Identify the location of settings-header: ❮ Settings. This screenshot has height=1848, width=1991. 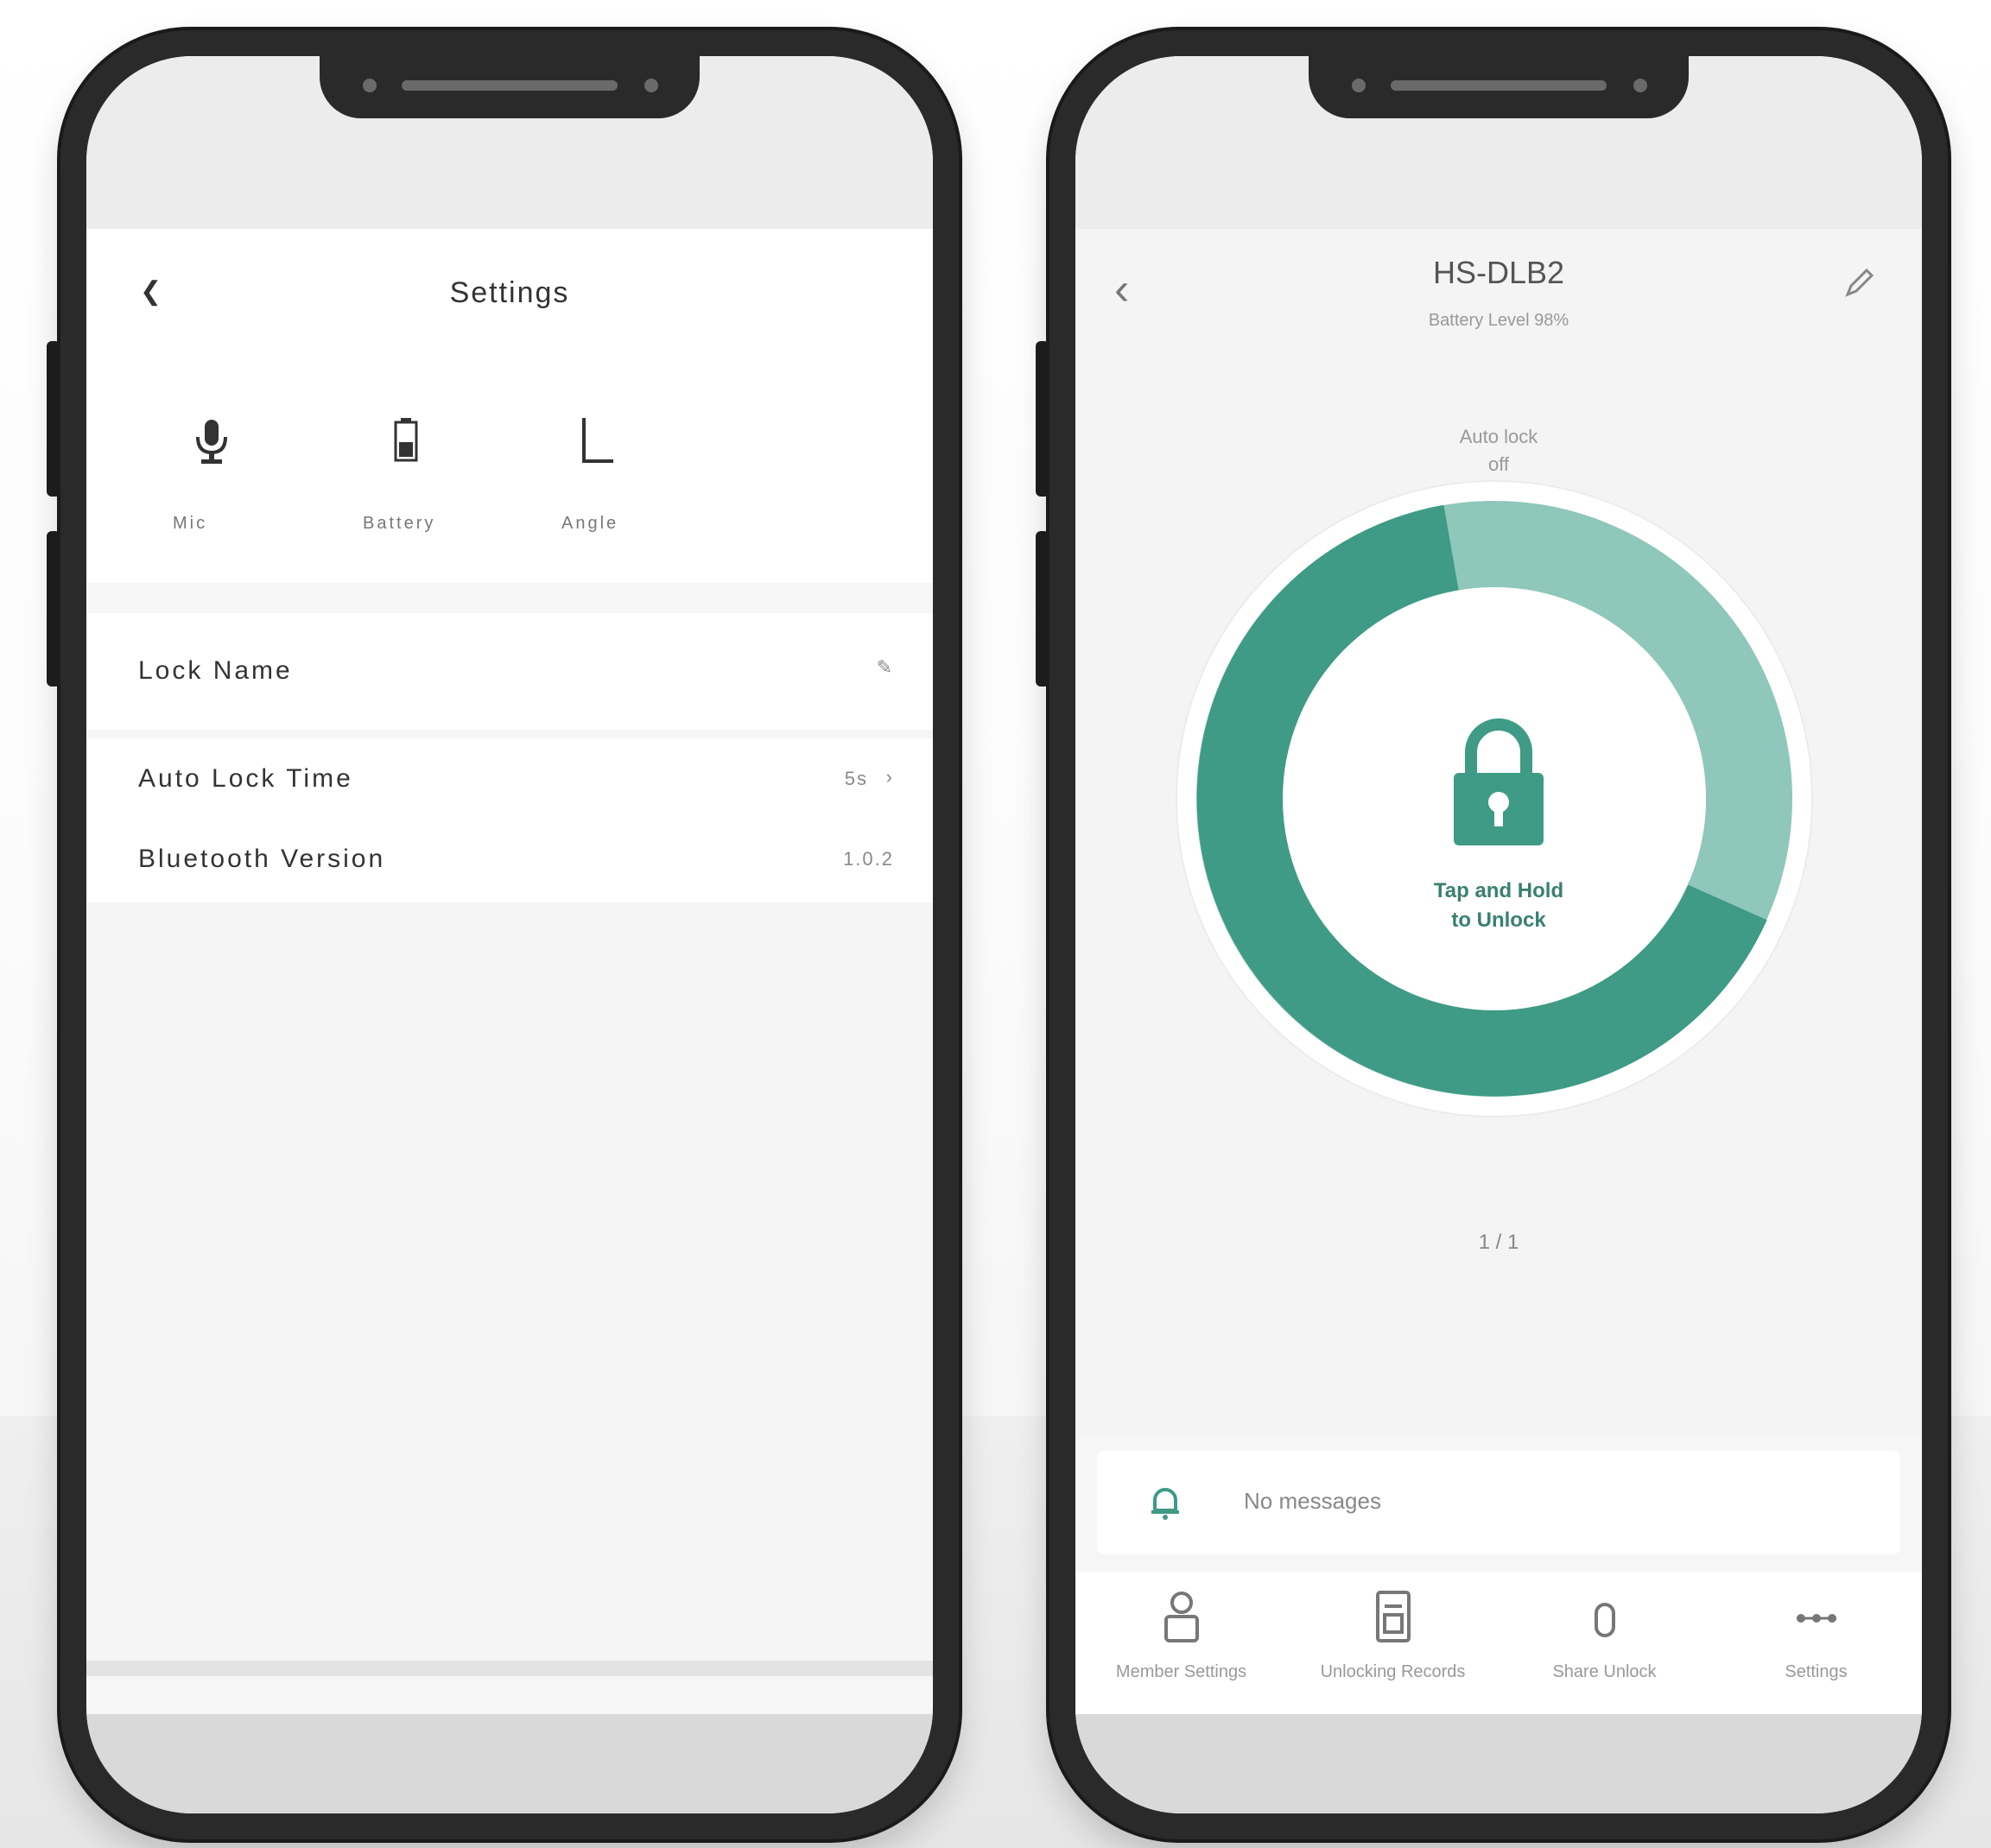
(510, 302).